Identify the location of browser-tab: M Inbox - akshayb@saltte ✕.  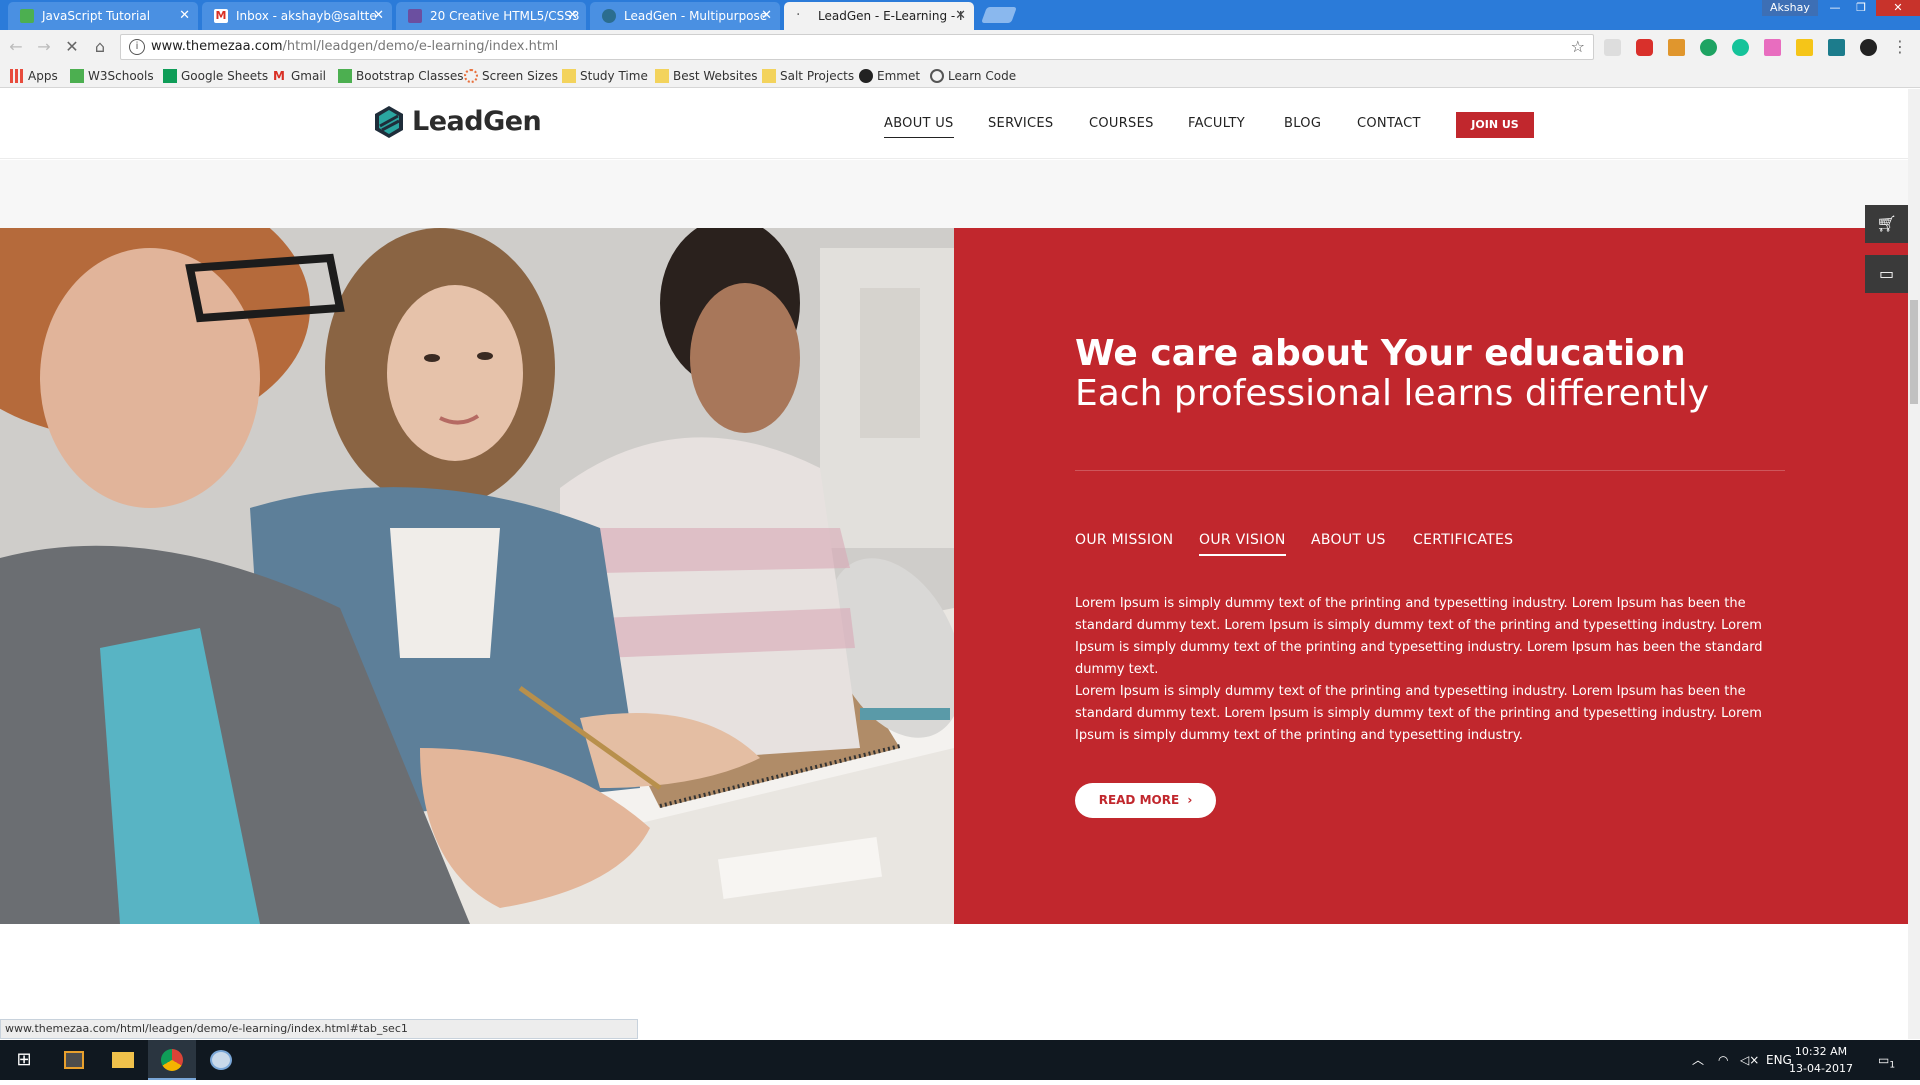
(297, 16).